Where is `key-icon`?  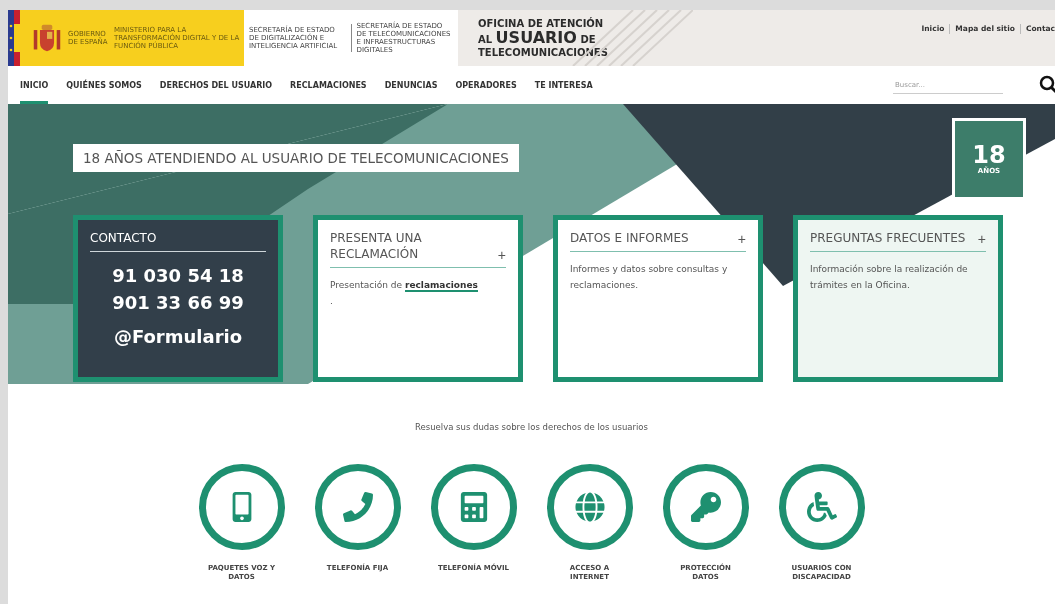 key-icon is located at coordinates (705, 507).